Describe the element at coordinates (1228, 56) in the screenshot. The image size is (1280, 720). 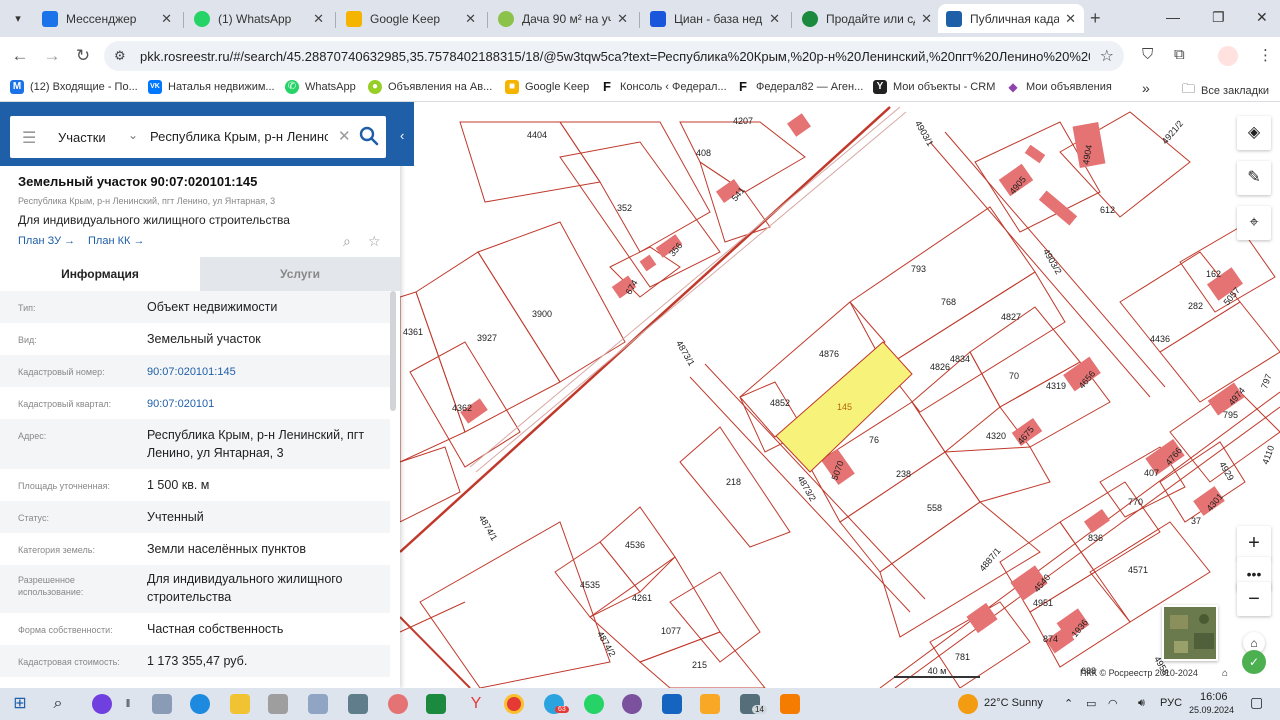
I see `profile-avatar` at that location.